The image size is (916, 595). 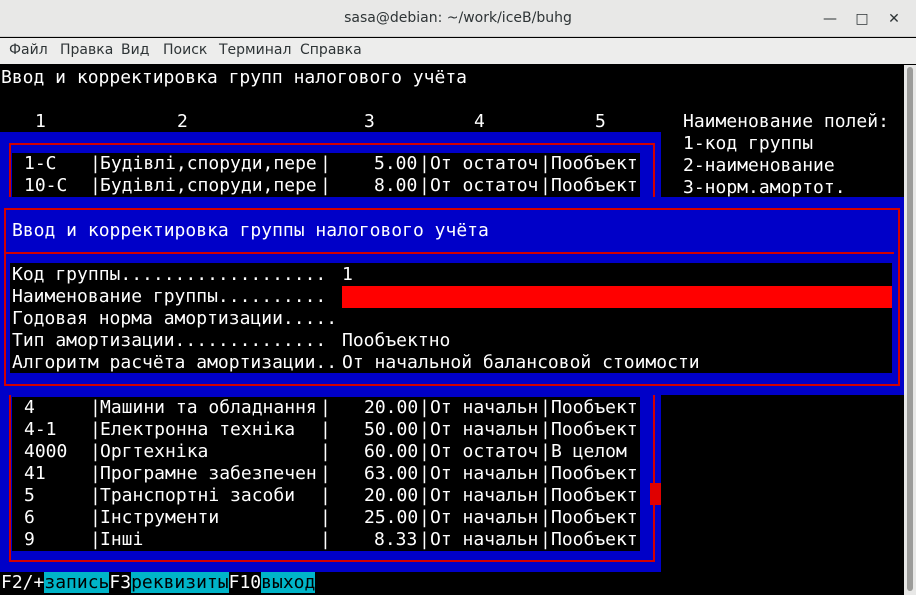 I want to click on row-code: 1-C, so click(x=40, y=163).